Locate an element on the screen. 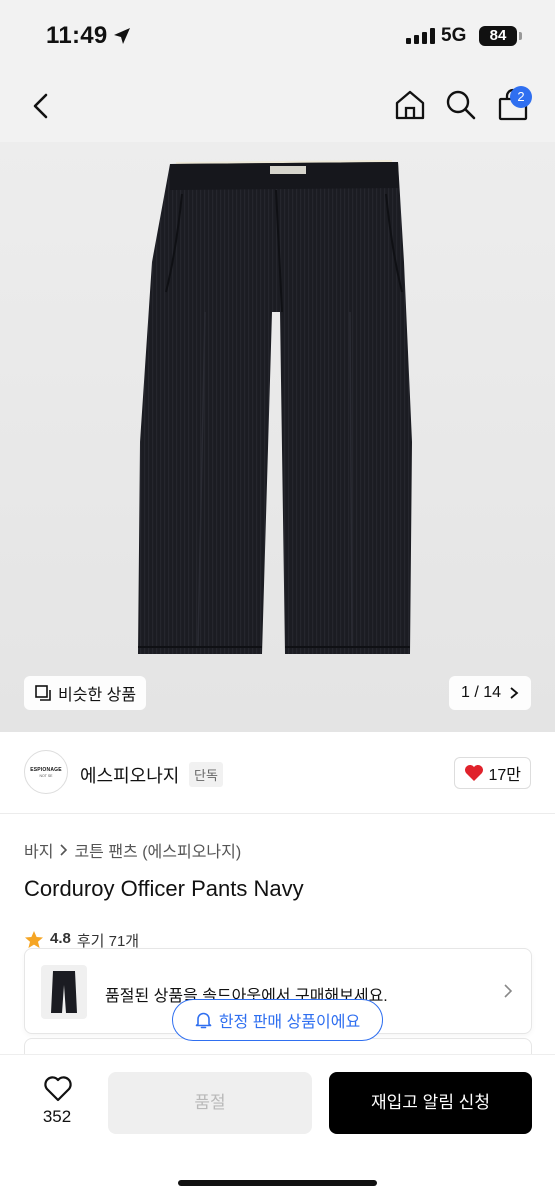 This screenshot has width=555, height=1200. search-icon is located at coordinates (461, 105).